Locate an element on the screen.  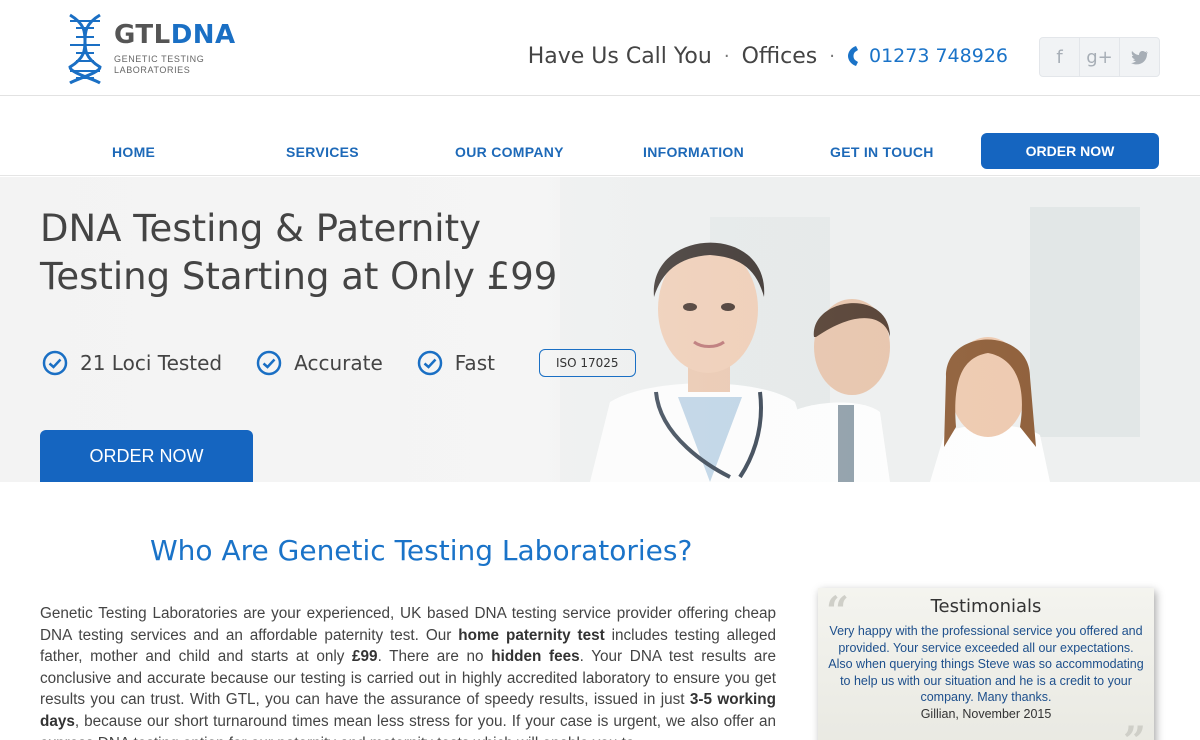
phone-icon is located at coordinates (852, 56).